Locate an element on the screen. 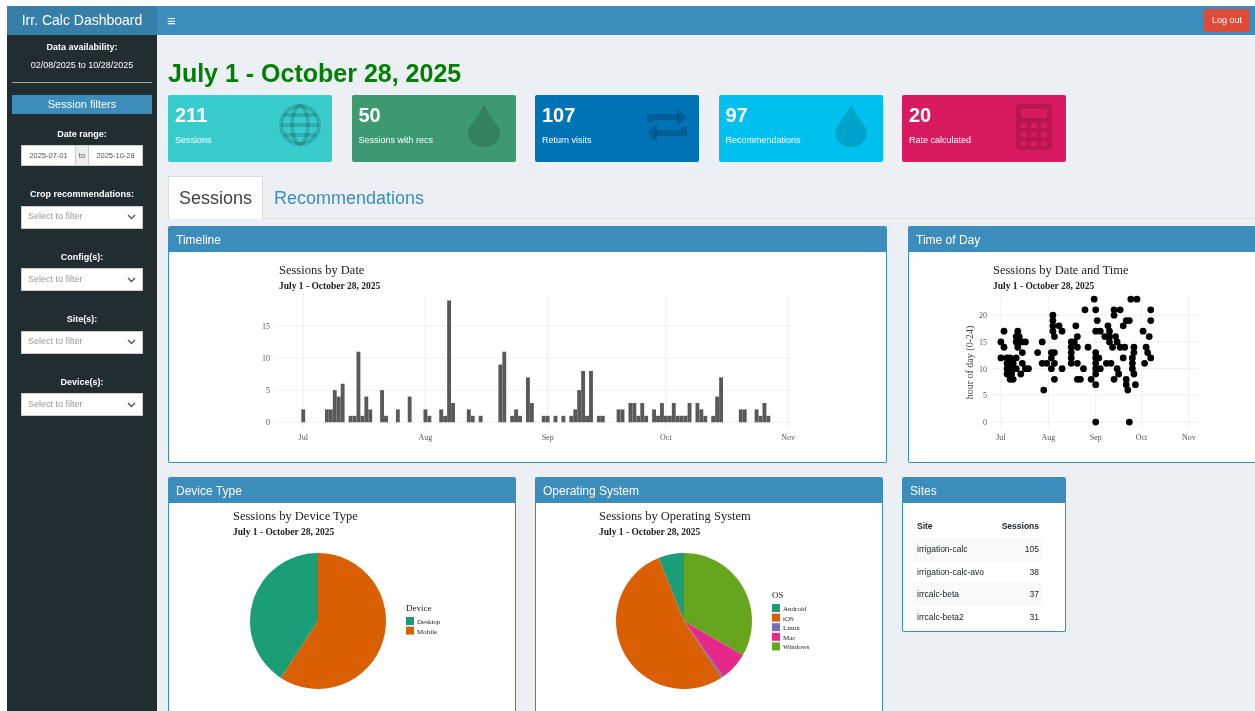 This screenshot has height=711, width=1255. stat-value: 211 is located at coordinates (191, 115).